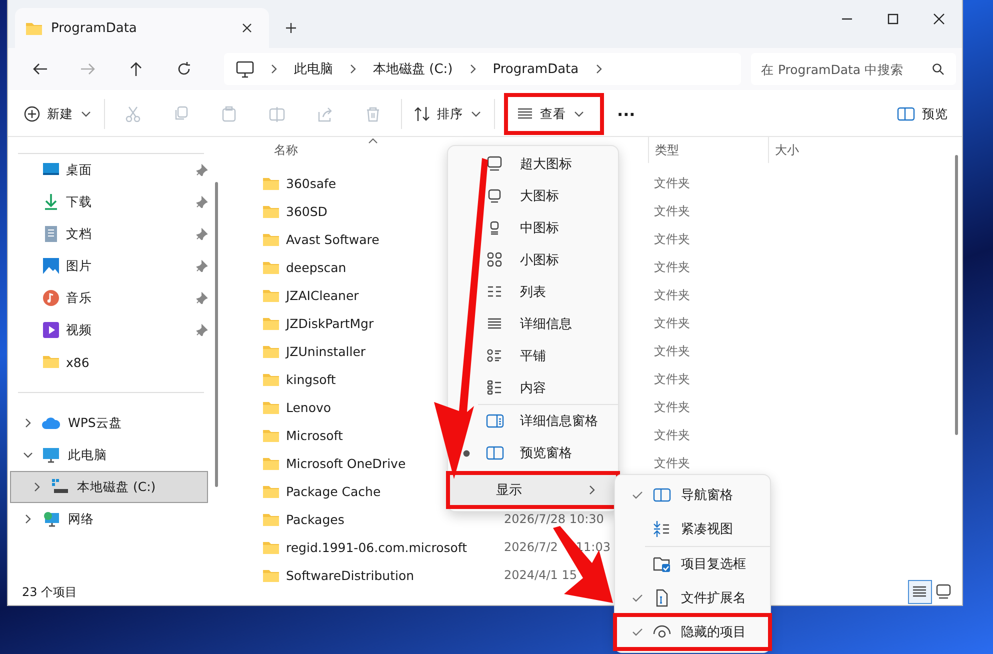 The image size is (993, 654). Describe the element at coordinates (111, 298) in the screenshot. I see `sidebar-item: 音乐` at that location.